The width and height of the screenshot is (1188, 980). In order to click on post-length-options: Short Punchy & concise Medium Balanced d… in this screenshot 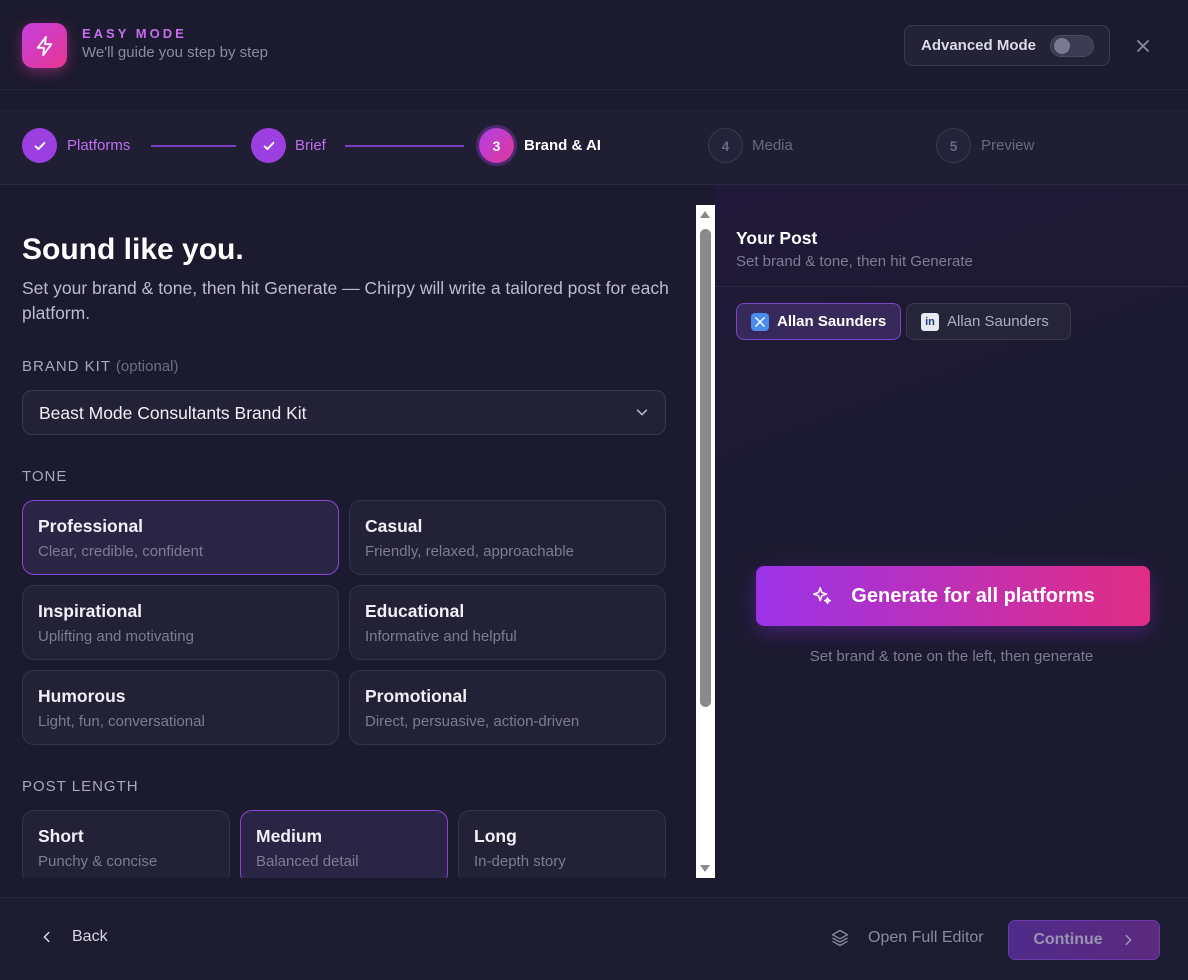, I will do `click(348, 841)`.